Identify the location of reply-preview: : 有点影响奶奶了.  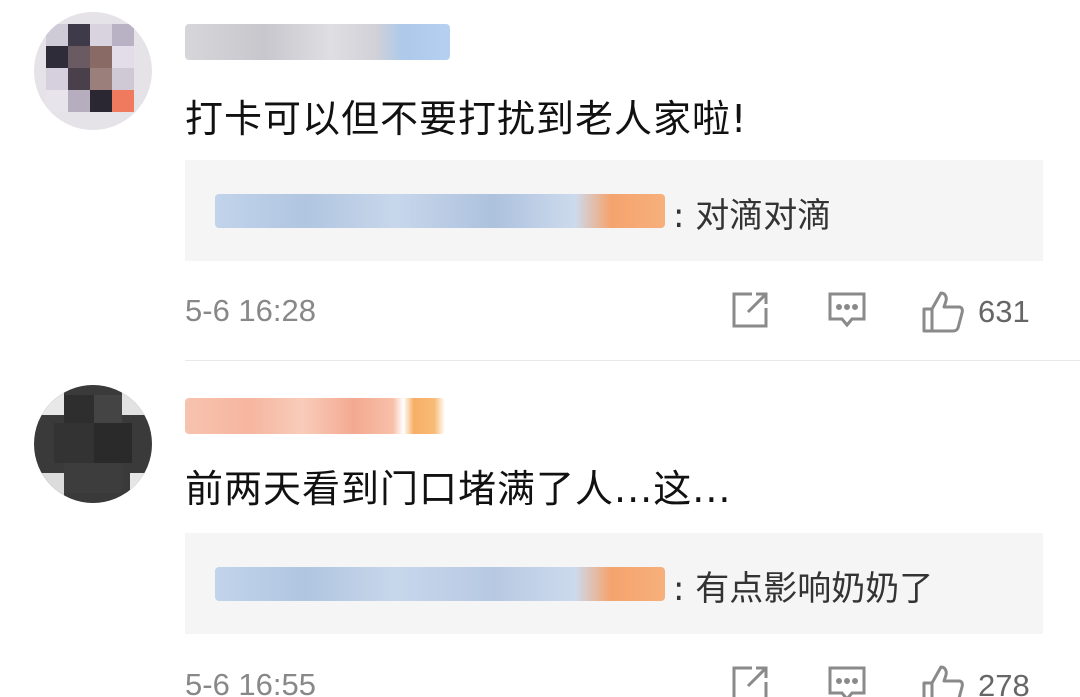
(614, 583).